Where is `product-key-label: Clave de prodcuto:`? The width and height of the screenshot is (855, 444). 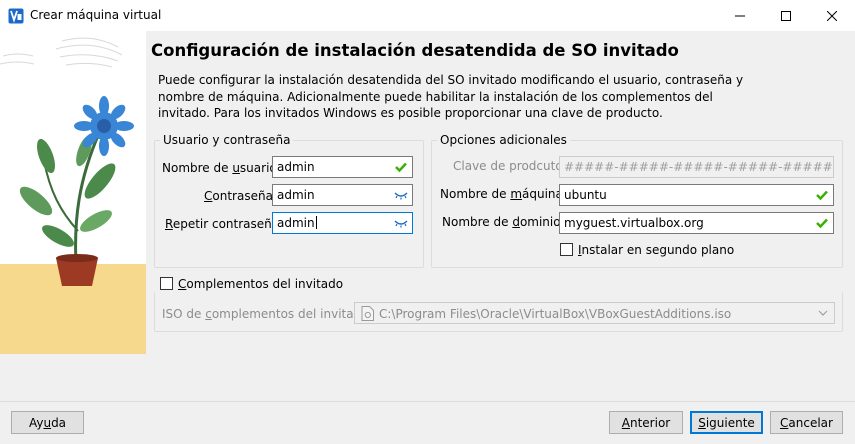
product-key-label: Clave de prodcuto: is located at coordinates (510, 166).